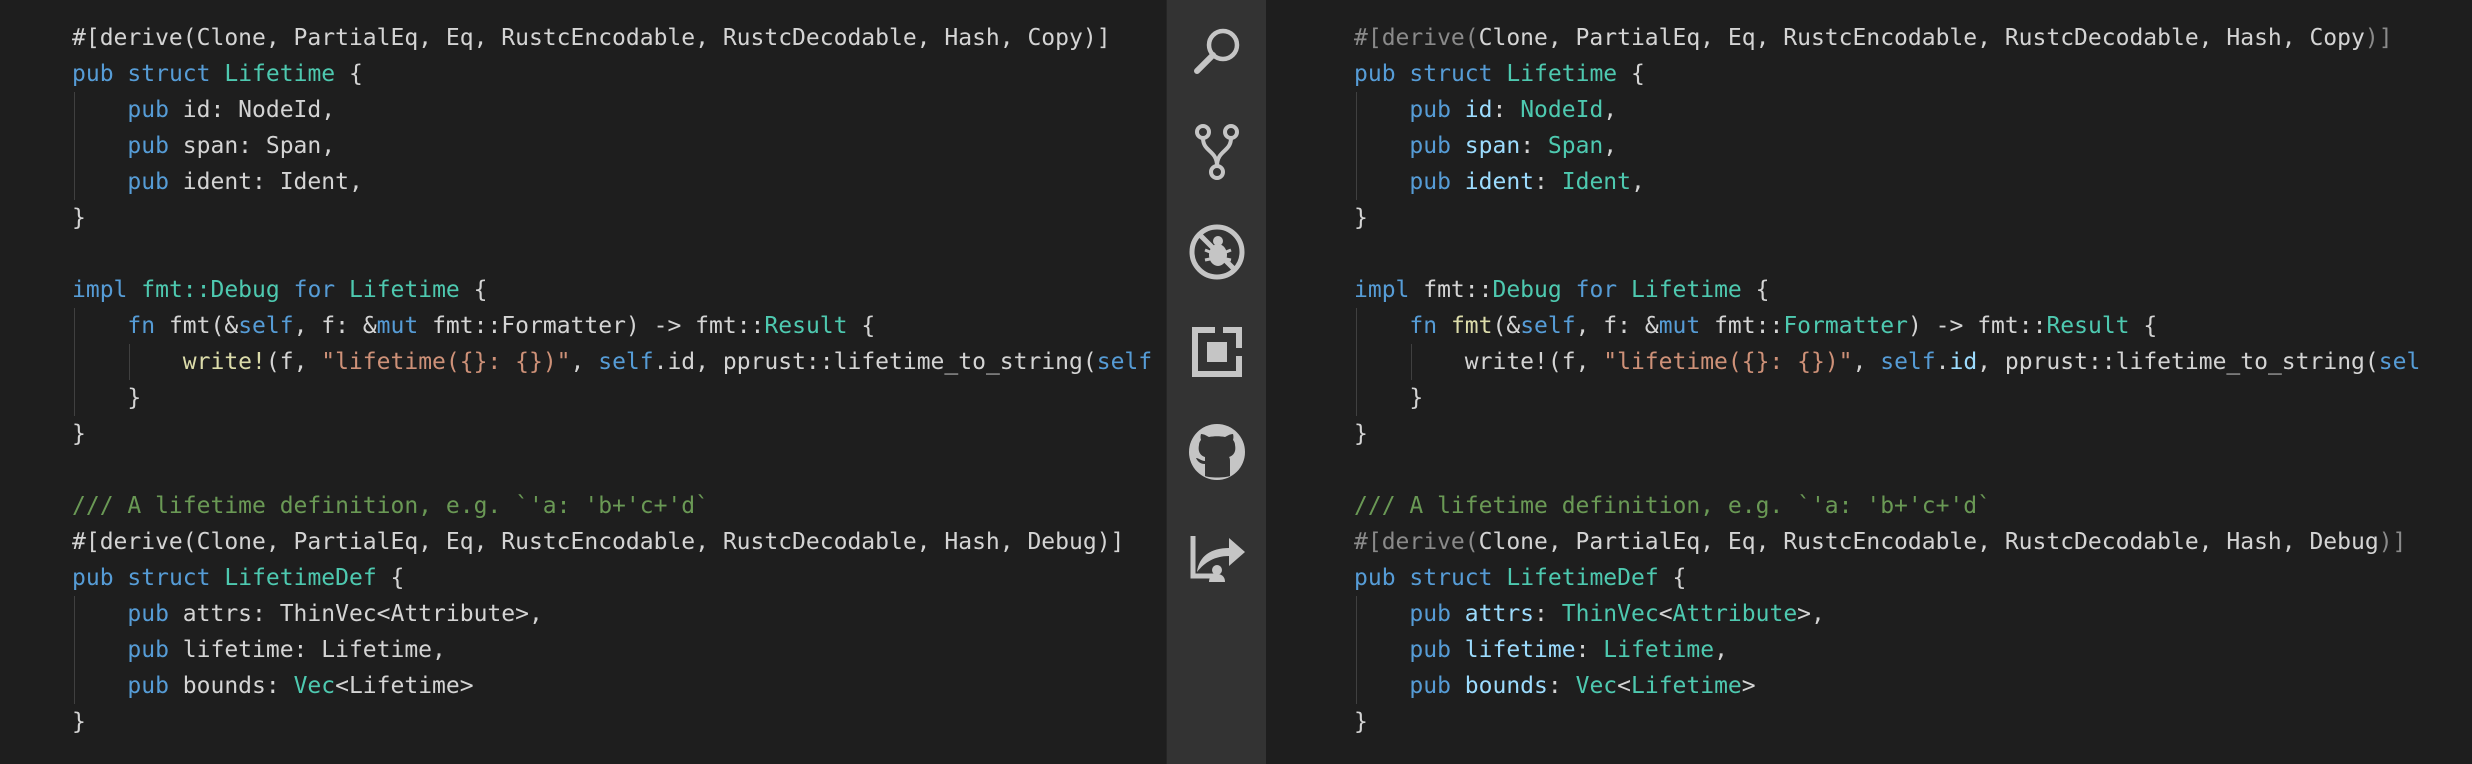 Image resolution: width=2472 pixels, height=764 pixels. Describe the element at coordinates (1217, 552) in the screenshot. I see `live-share-icon` at that location.